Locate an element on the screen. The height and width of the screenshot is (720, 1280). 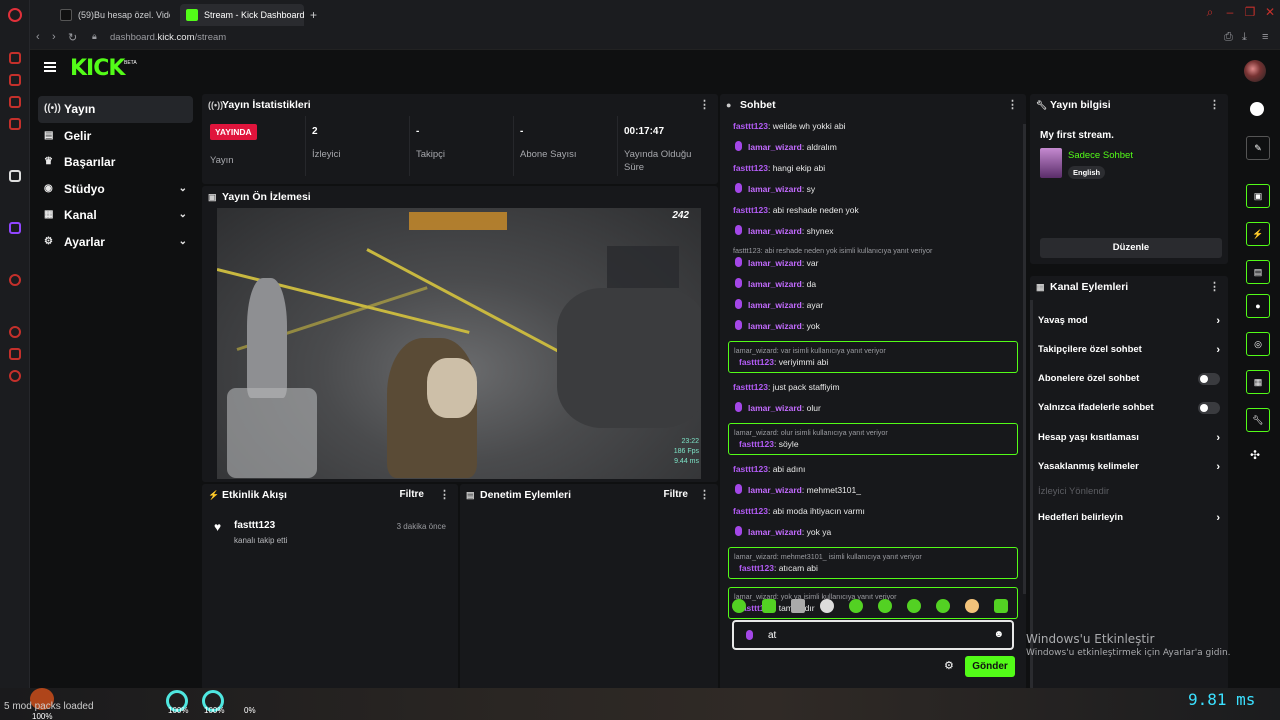
user-avatar is located at coordinates (1255, 71).